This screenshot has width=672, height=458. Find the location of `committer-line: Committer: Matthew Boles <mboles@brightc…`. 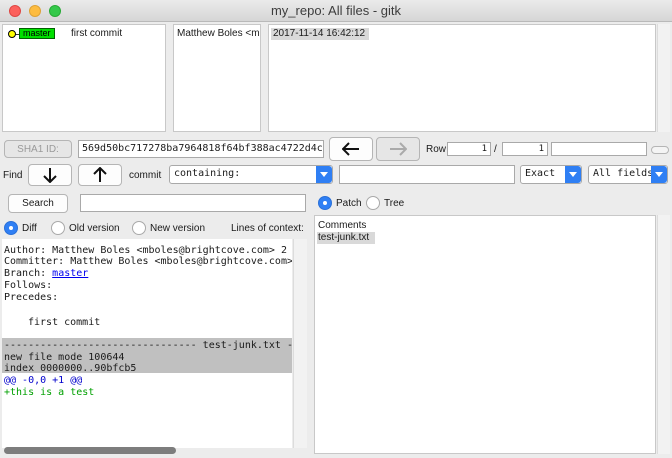

committer-line: Committer: Matthew Boles <mboles@brightc… is located at coordinates (148, 261).